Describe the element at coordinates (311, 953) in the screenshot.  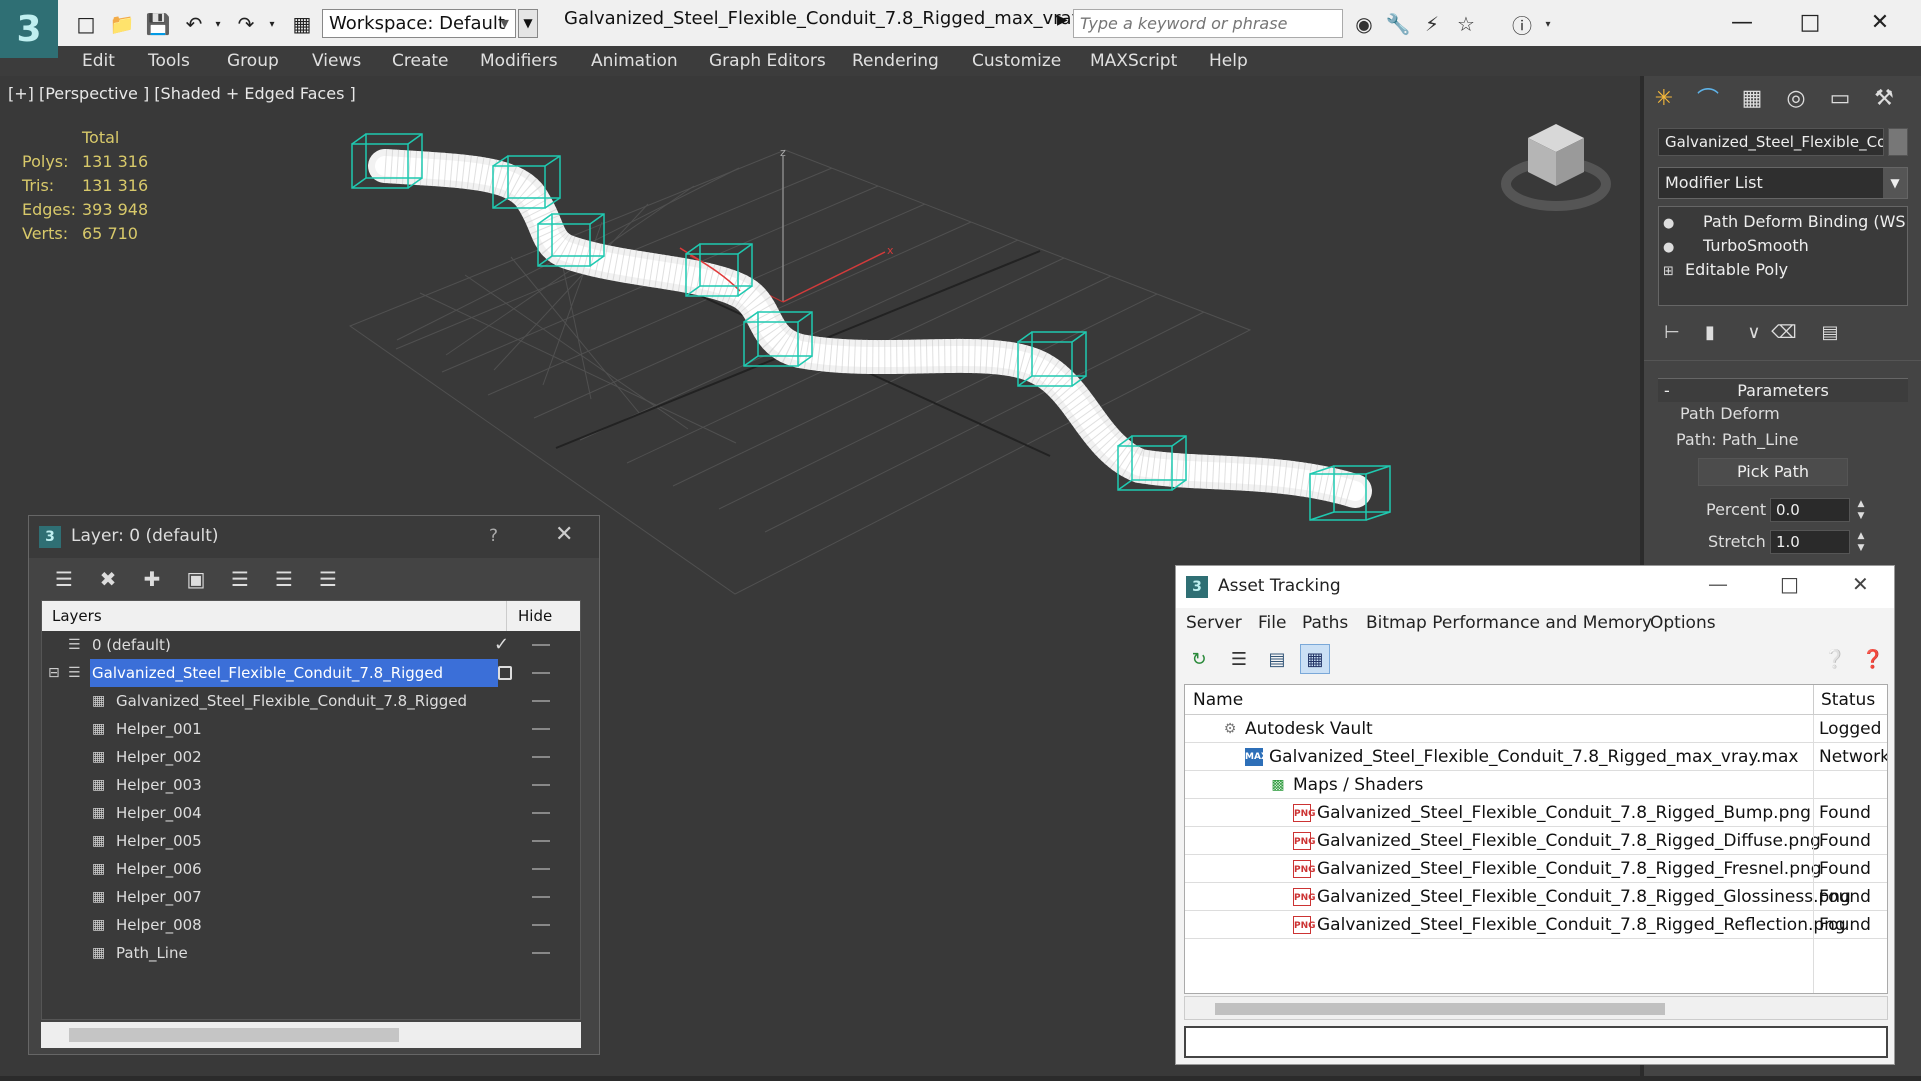
I see `object-row: ▦ Path_Line` at that location.